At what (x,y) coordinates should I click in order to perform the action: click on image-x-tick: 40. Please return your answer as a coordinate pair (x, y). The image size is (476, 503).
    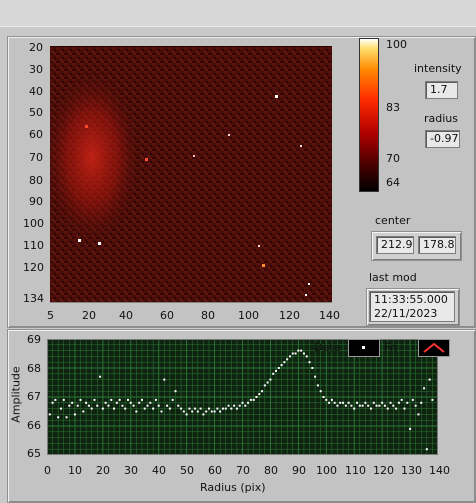
    Looking at the image, I should click on (126, 315).